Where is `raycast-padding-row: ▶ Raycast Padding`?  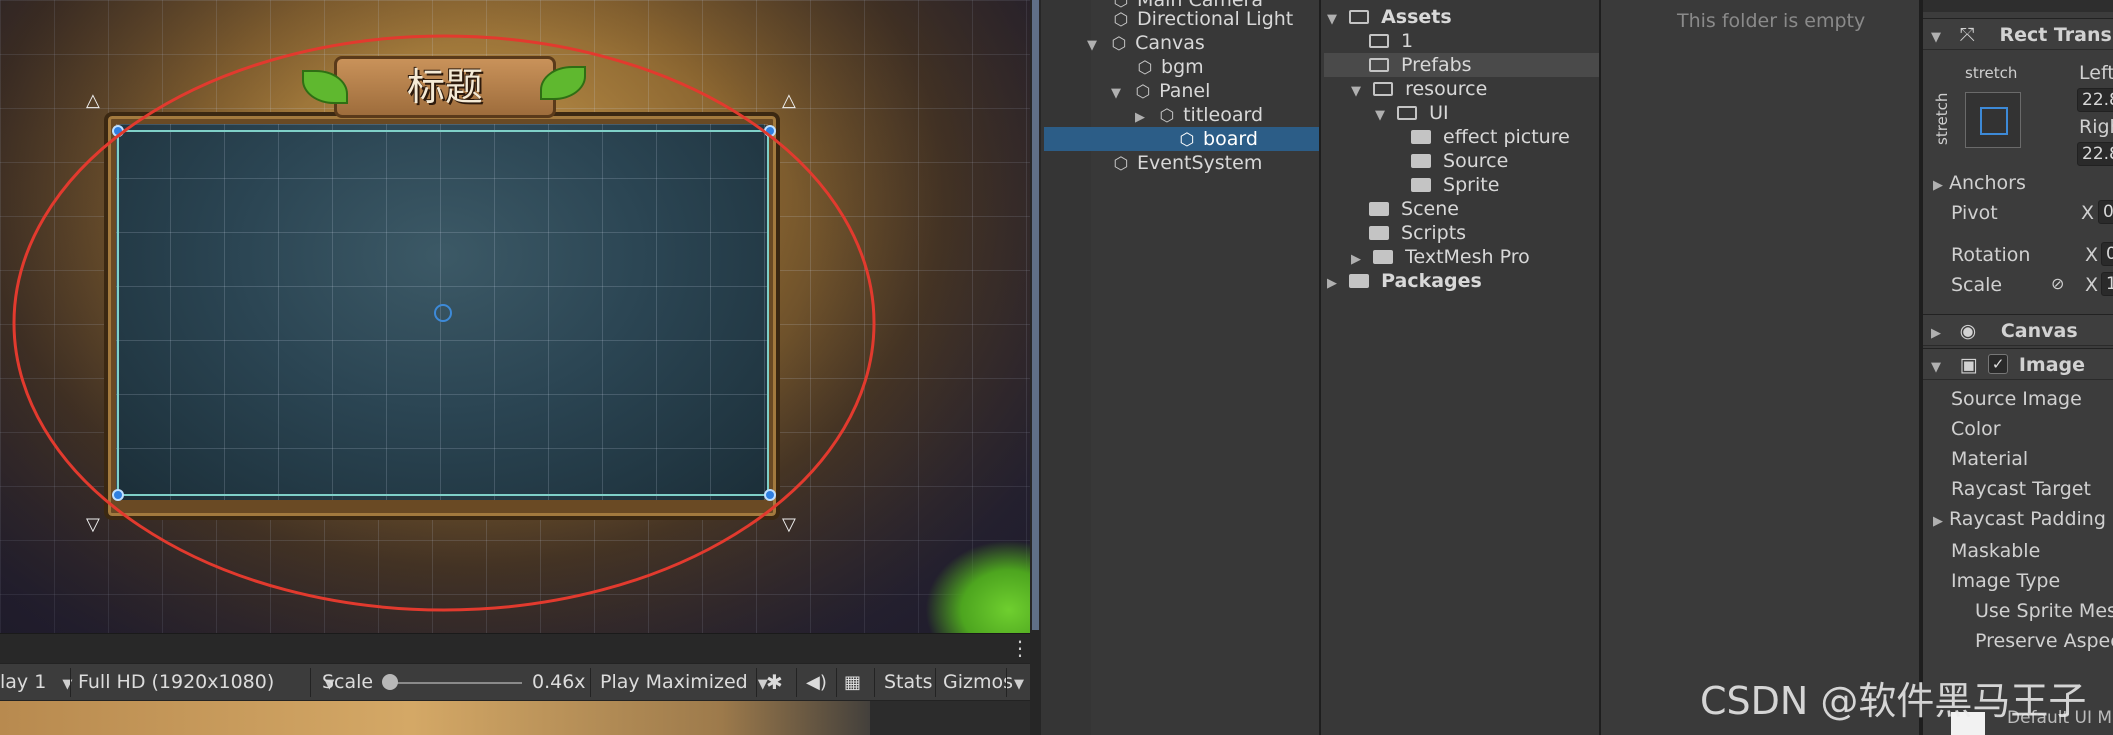
raycast-padding-row: ▶ Raycast Padding is located at coordinates (2019, 519).